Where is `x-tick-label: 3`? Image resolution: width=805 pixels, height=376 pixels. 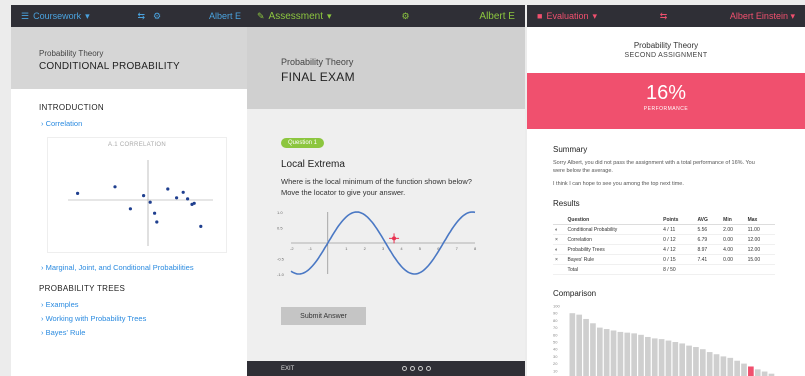 x-tick-label: 3 is located at coordinates (383, 248).